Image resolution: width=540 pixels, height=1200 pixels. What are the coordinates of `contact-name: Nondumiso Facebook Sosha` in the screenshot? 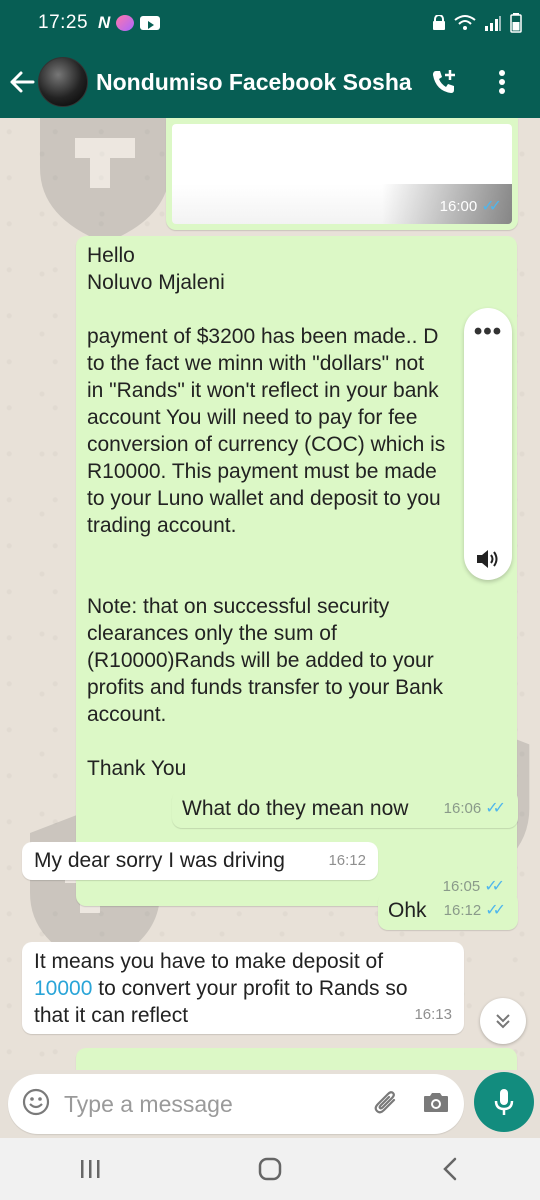 It's located at (254, 82).